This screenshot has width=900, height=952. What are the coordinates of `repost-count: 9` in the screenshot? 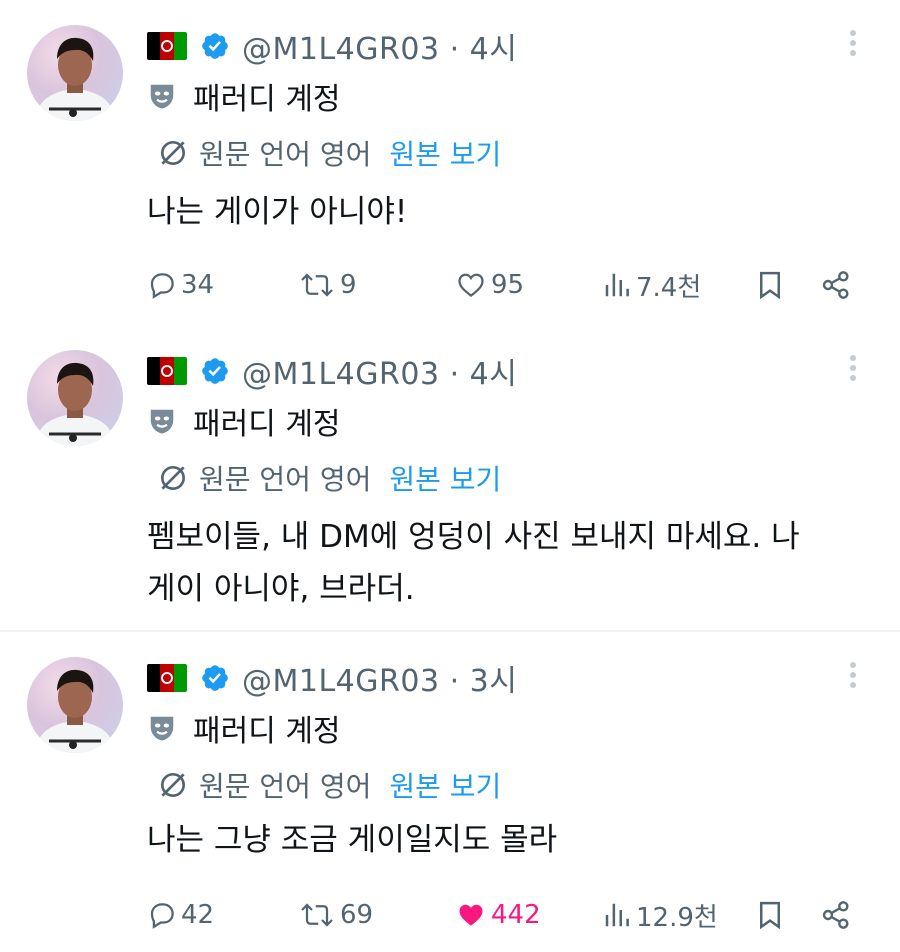 It's located at (348, 285).